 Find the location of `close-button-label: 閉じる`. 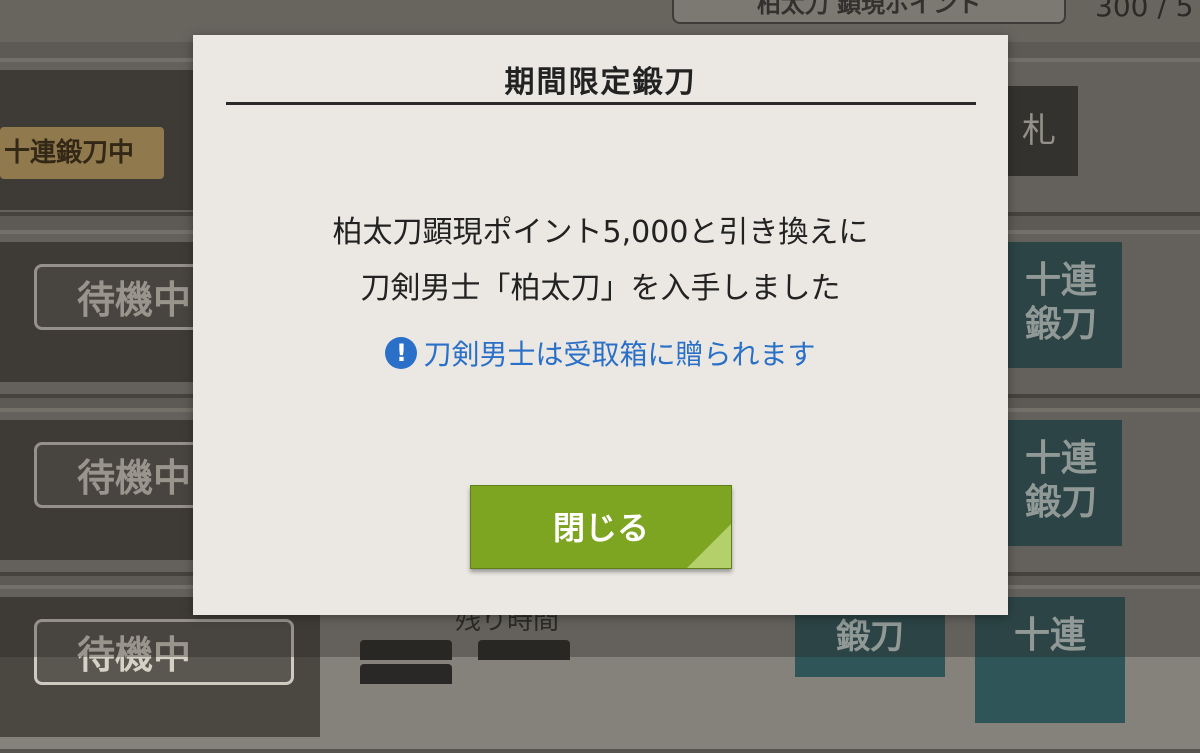

close-button-label: 閉じる is located at coordinates (600, 528).